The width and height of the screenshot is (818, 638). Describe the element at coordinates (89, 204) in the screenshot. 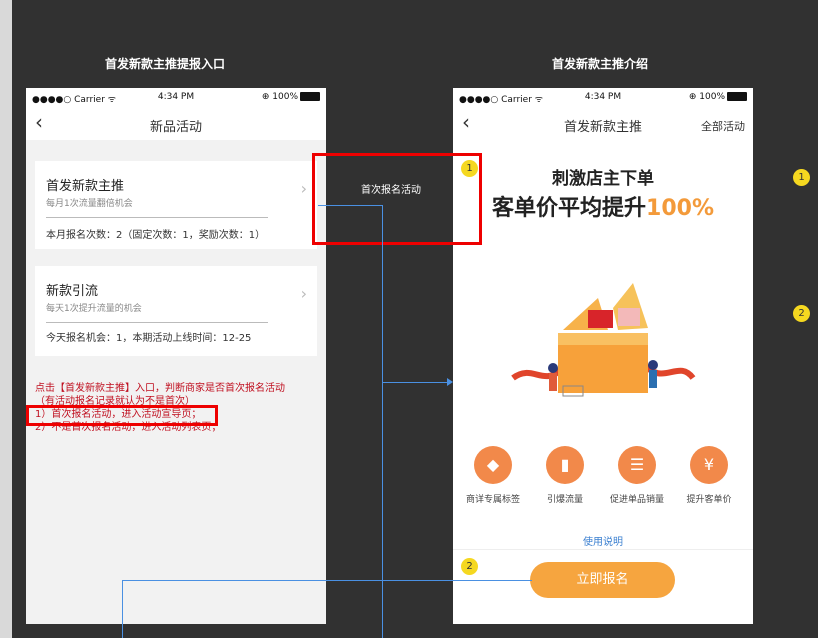

I see `card-subtitle: 每月1次流量翻倍机会` at that location.